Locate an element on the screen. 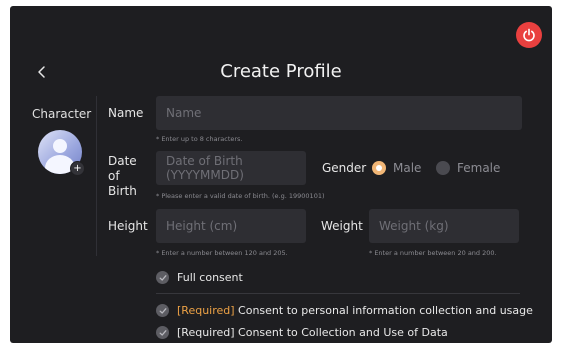 The width and height of the screenshot is (562, 347). gender-label: Gender is located at coordinates (344, 168).